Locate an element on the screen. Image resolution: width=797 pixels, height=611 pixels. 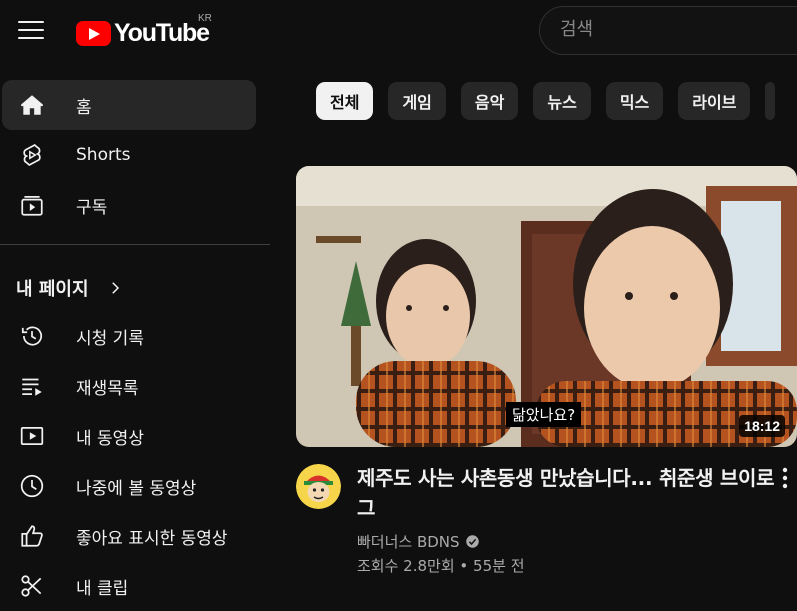
sidebar-item-watch-later: 나중에 볼 동영상 is located at coordinates (129, 486).